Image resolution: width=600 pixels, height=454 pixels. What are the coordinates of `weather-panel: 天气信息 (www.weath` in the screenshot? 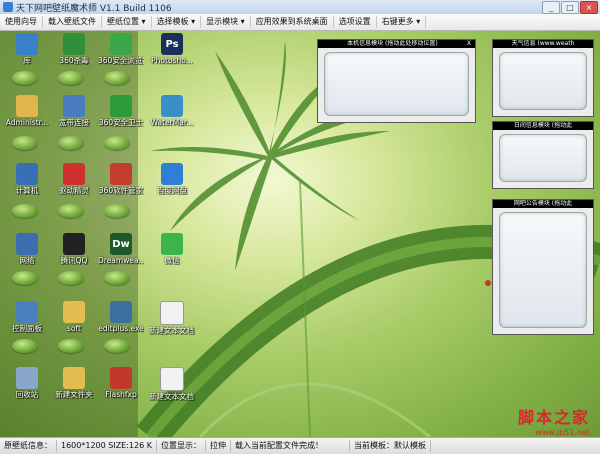 It's located at (543, 78).